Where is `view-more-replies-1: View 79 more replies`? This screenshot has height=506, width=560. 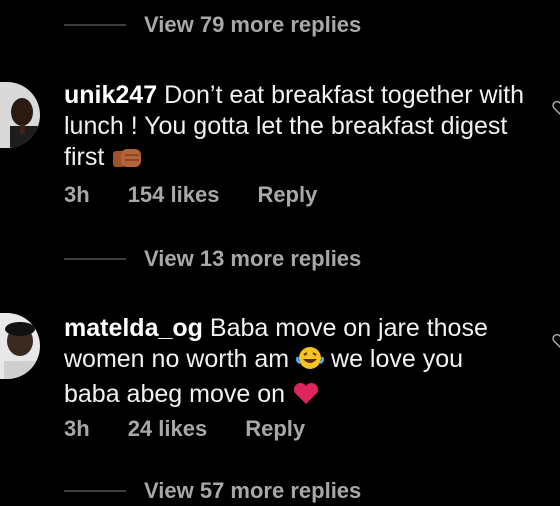
view-more-replies-1: View 79 more replies is located at coordinates (212, 25).